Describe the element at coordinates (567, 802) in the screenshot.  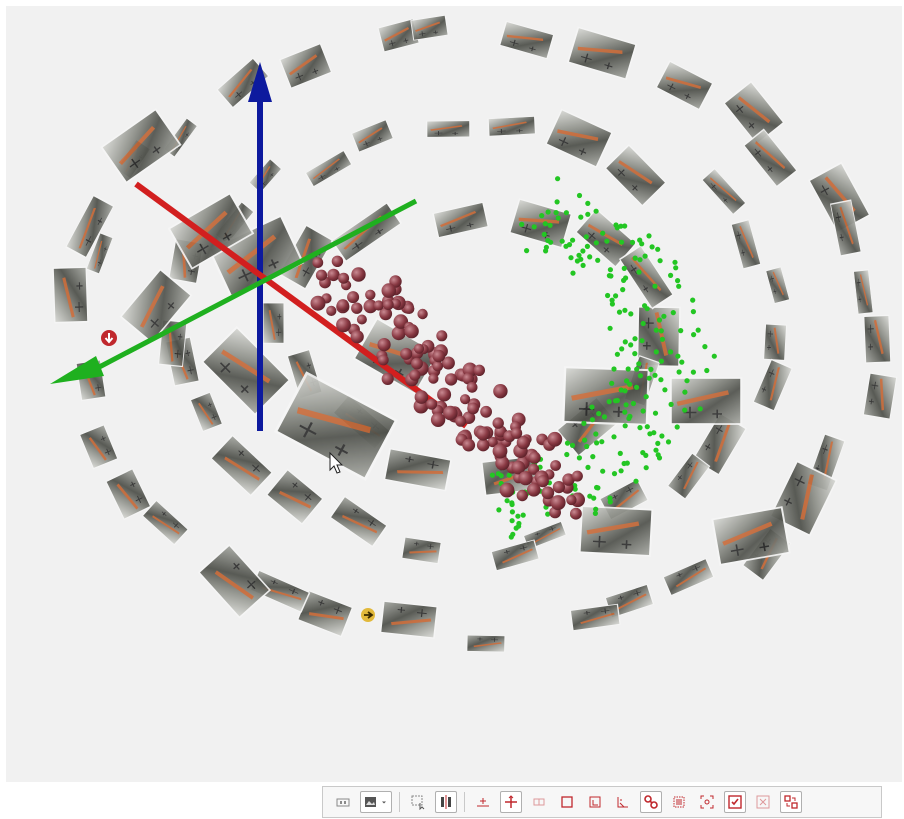
I see `bounding-box-button` at that location.